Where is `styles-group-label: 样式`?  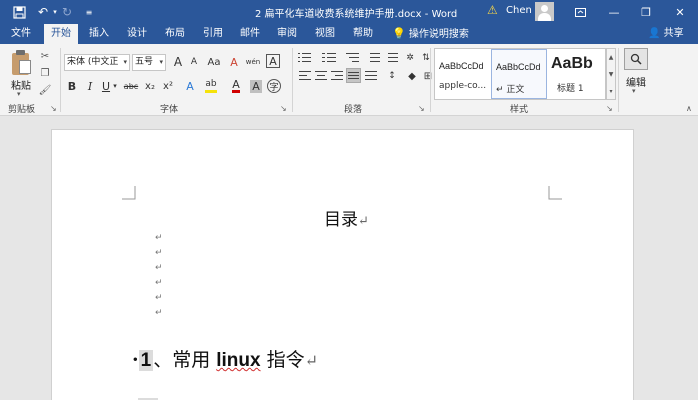 styles-group-label: 样式 is located at coordinates (519, 110).